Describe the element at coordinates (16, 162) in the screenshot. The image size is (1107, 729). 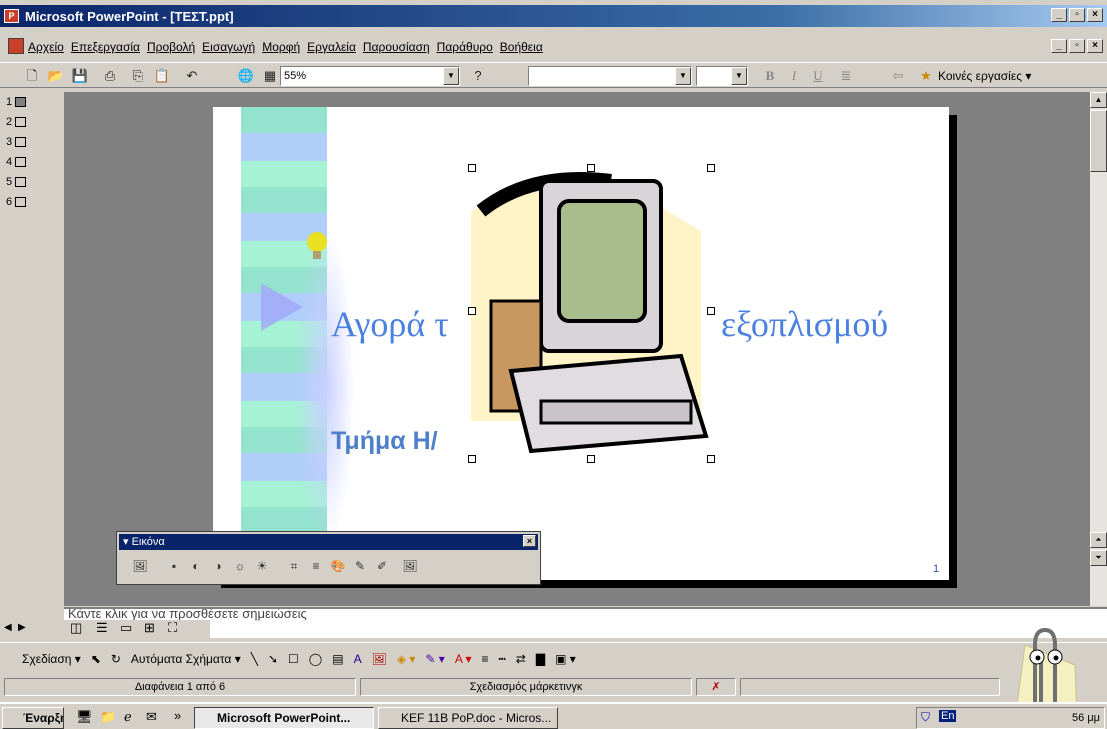
I see `outline-slide-4: 4` at that location.